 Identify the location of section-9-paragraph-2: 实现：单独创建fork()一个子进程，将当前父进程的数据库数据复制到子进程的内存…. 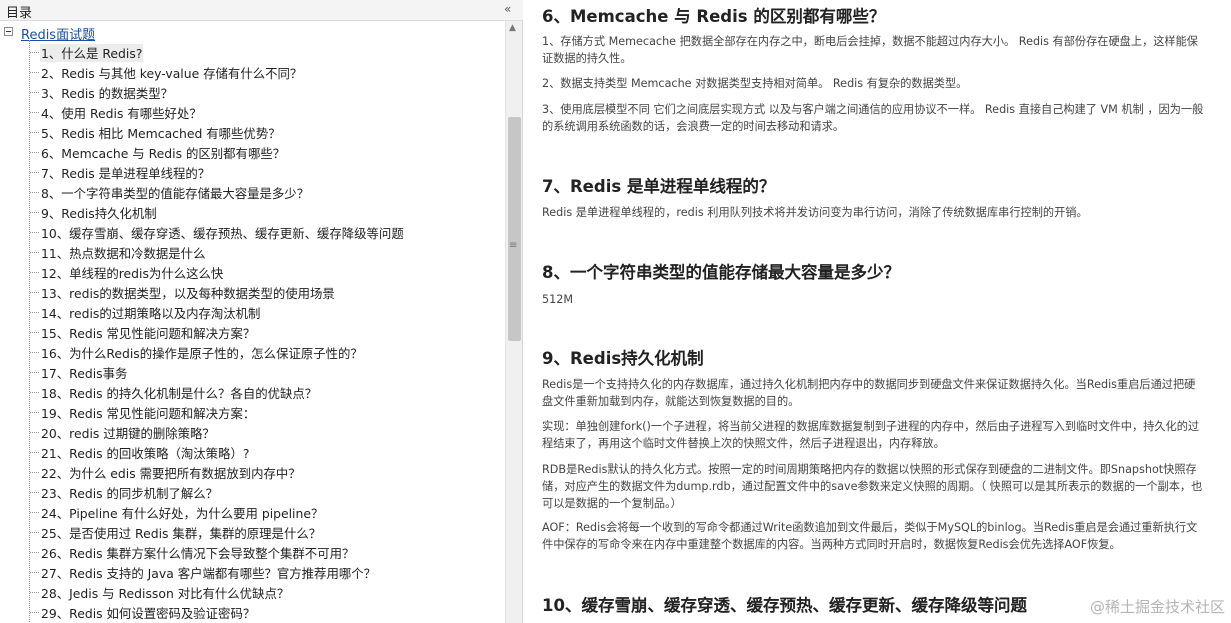
(871, 435).